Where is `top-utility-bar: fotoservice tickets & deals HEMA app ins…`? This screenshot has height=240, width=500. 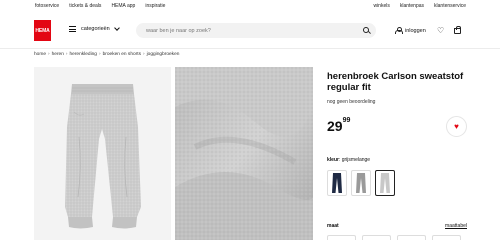 top-utility-bar: fotoservice tickets & deals HEMA app ins… is located at coordinates (250, 7).